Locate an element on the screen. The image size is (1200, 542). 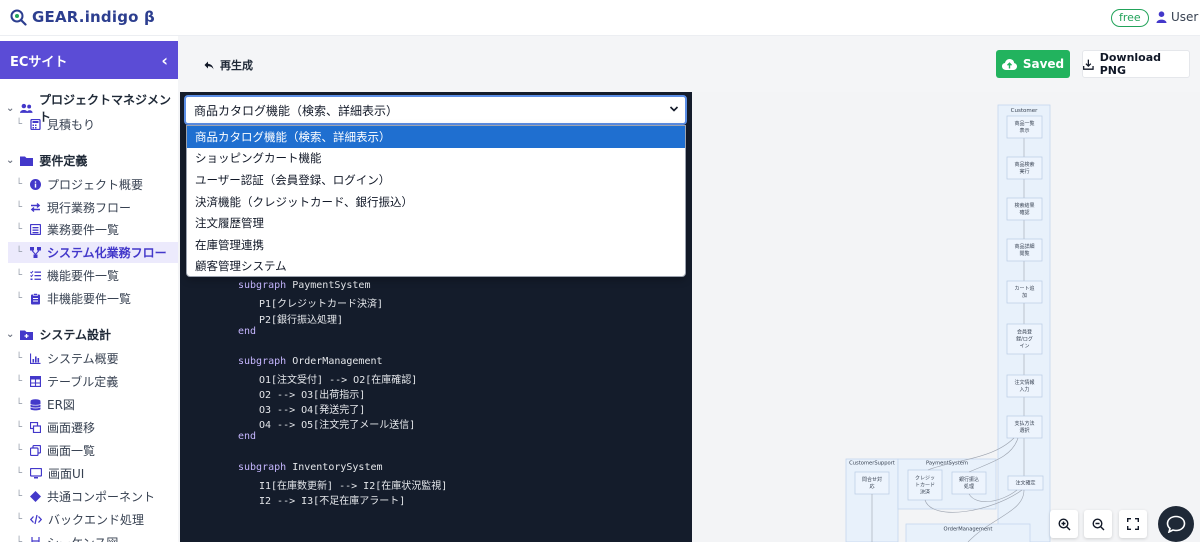
sidebar-item-label: バックエンド処理 is located at coordinates (96, 520).